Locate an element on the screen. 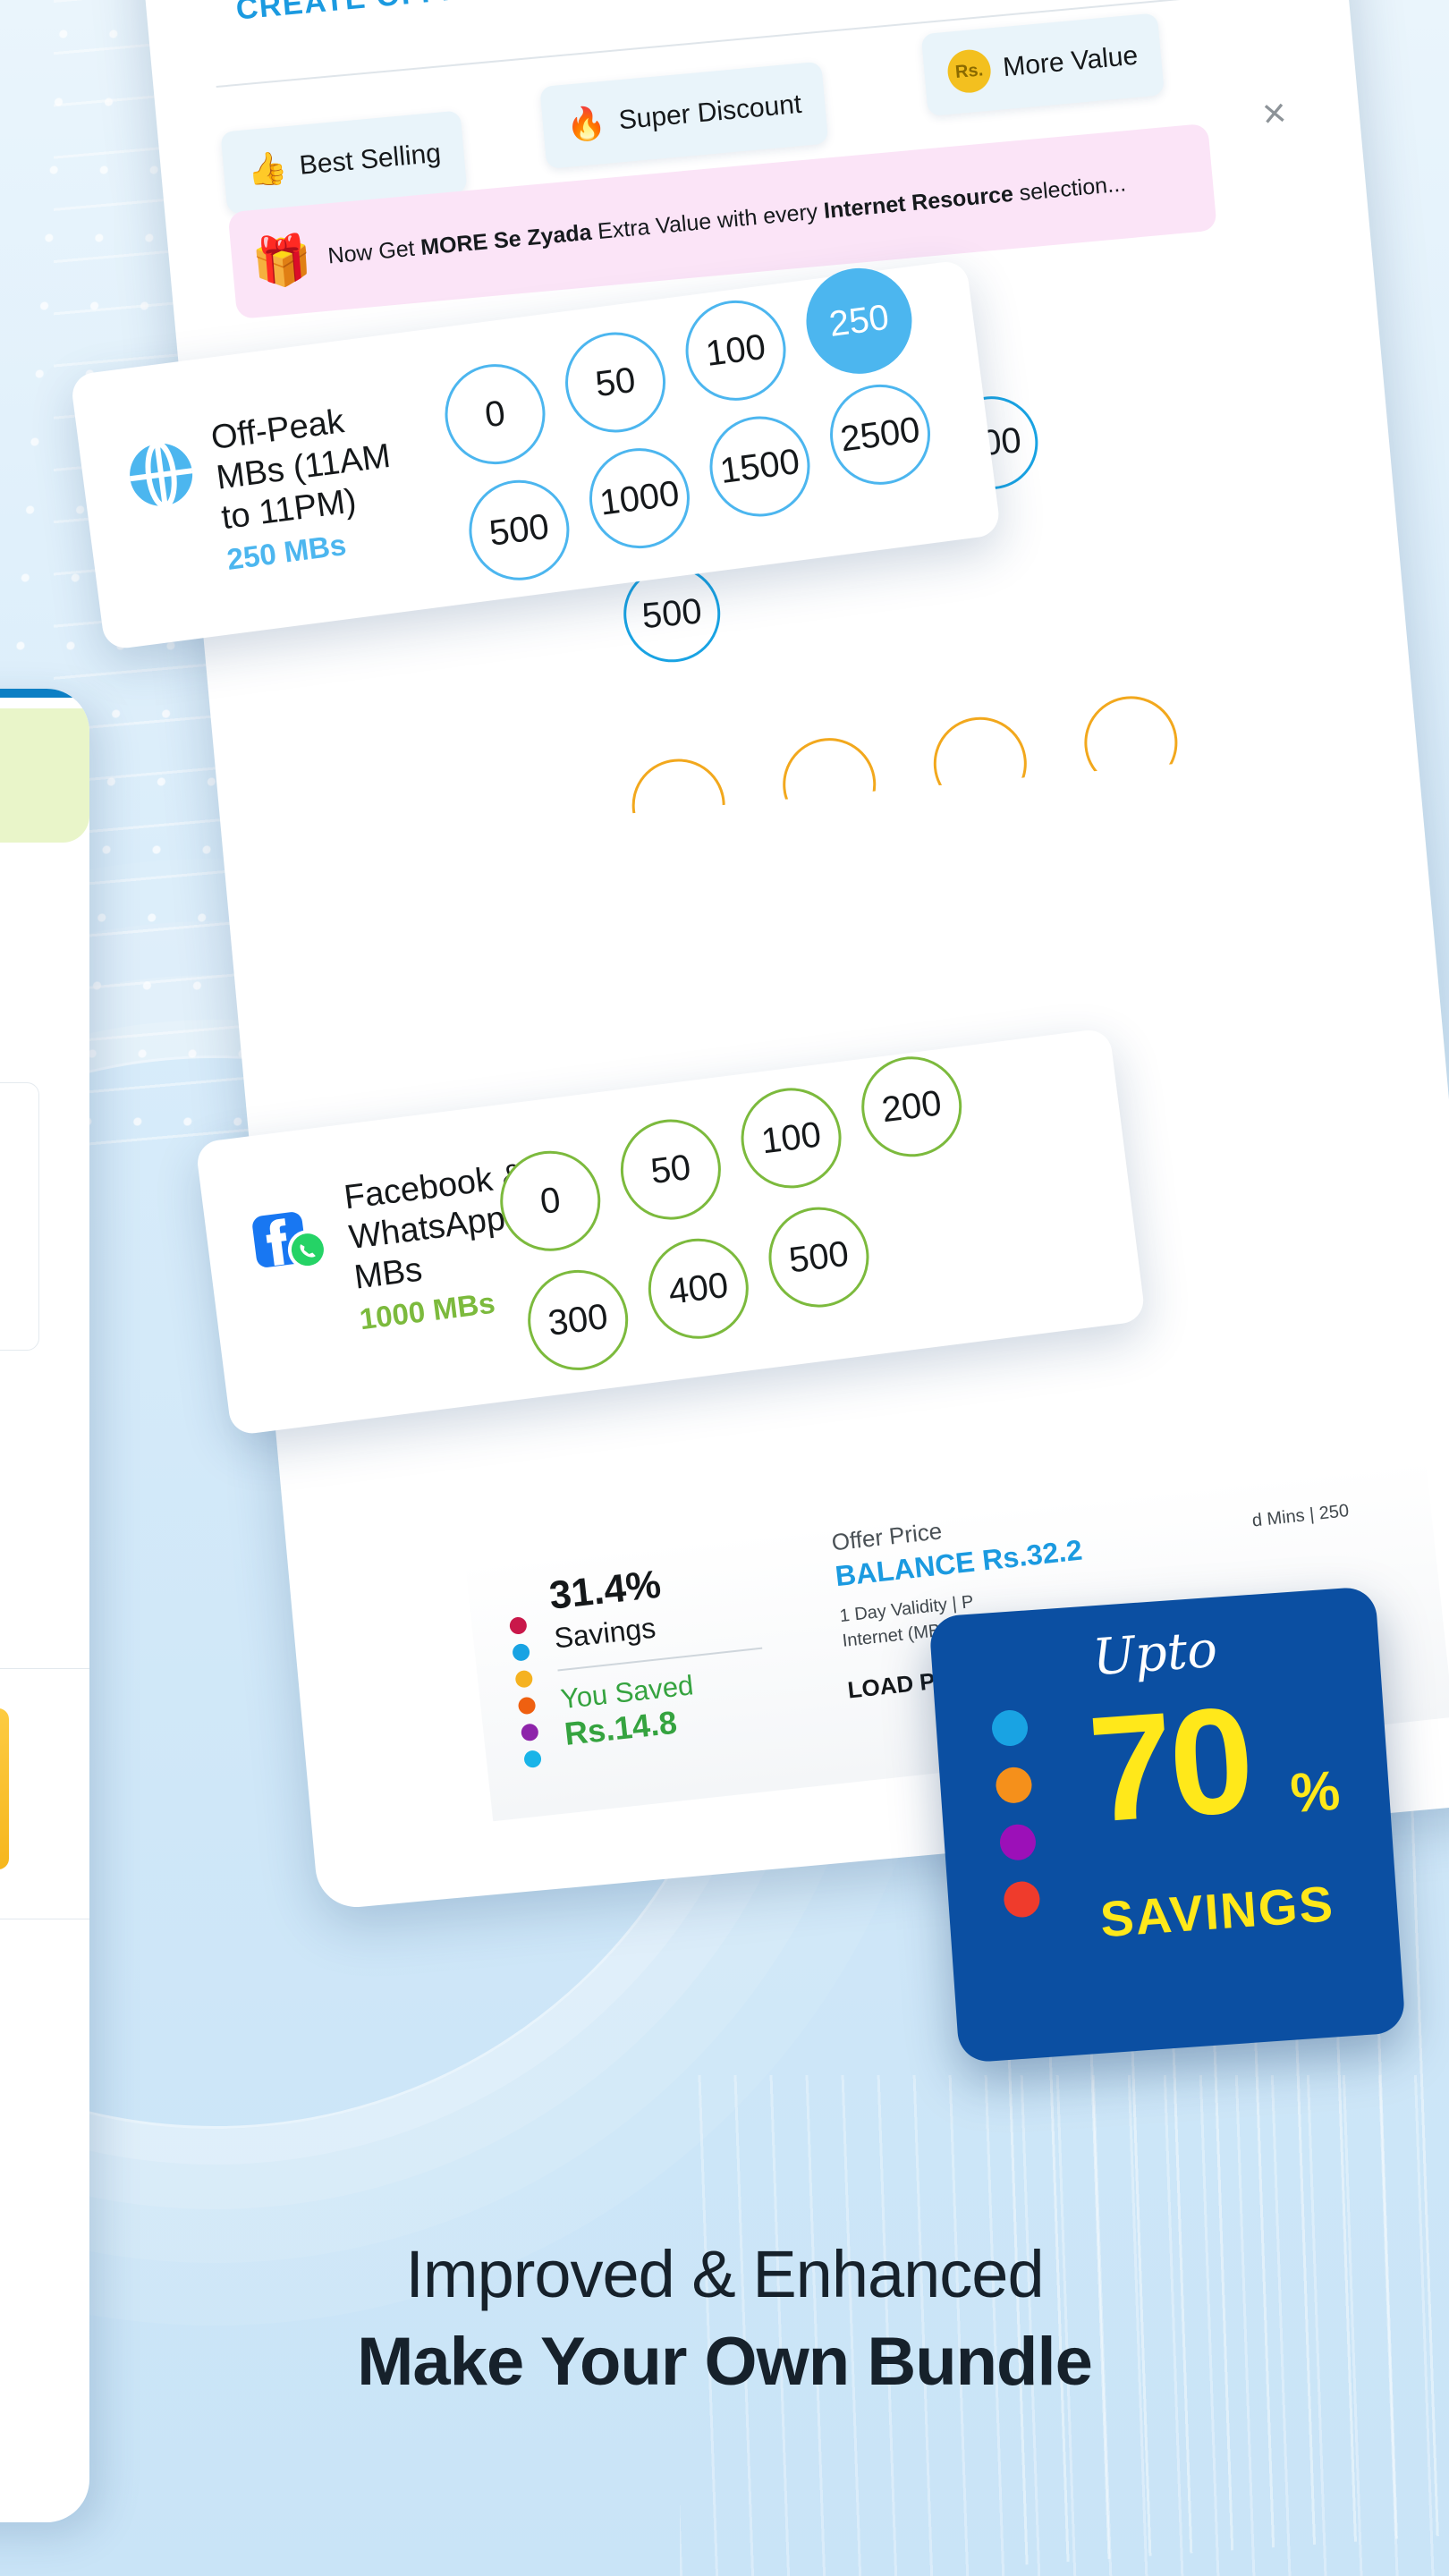 The height and width of the screenshot is (2576, 1449). savings-block: 31.4% Savings You Saved Rs.14.8 is located at coordinates (681, 1650).